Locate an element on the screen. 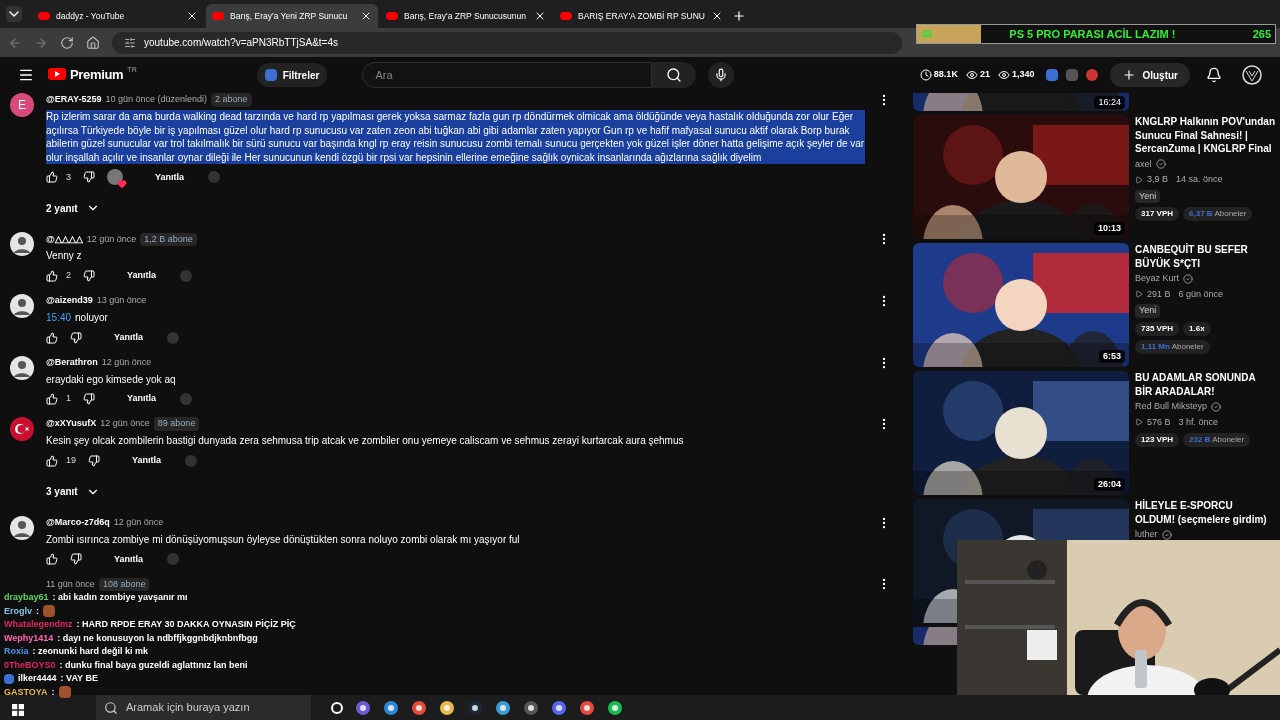  clock-icon is located at coordinates (925, 75).